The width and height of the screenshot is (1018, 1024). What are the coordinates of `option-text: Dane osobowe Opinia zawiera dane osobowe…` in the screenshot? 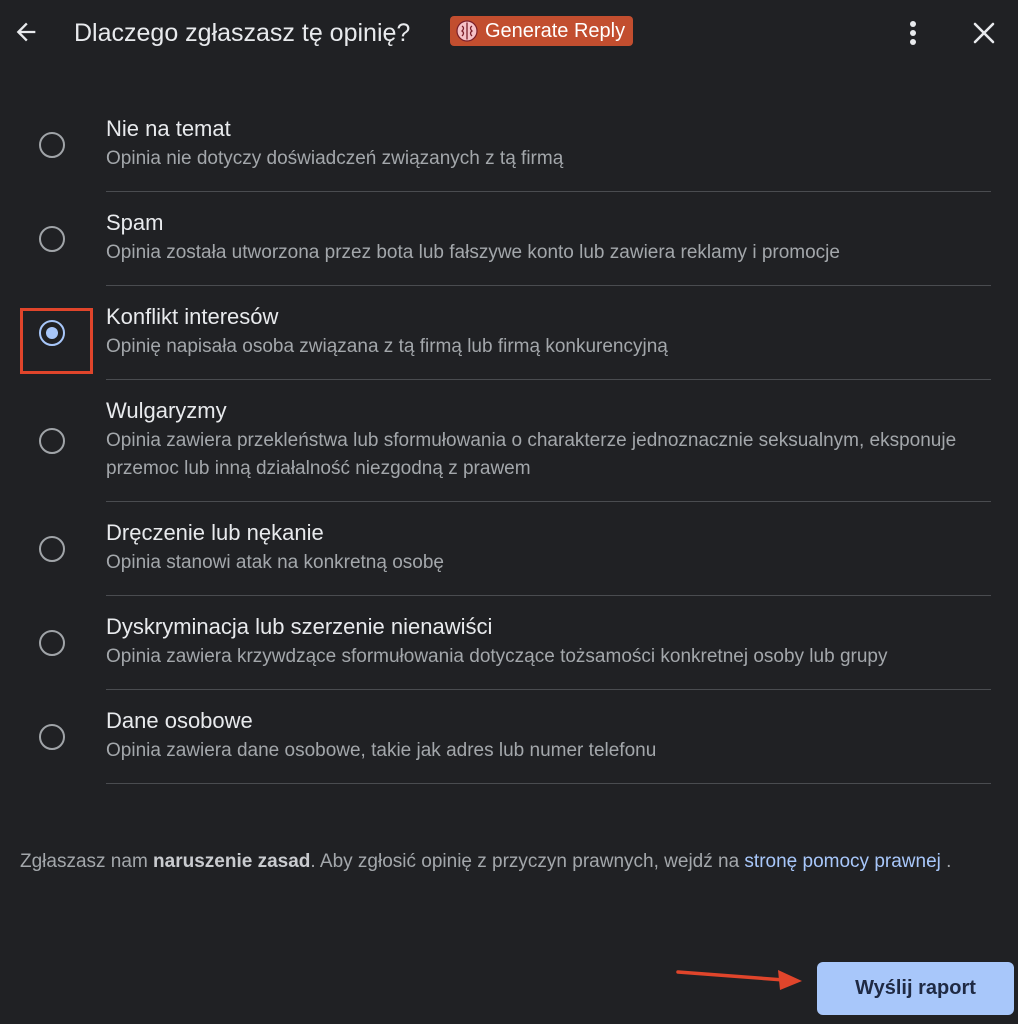 It's located at (548, 737).